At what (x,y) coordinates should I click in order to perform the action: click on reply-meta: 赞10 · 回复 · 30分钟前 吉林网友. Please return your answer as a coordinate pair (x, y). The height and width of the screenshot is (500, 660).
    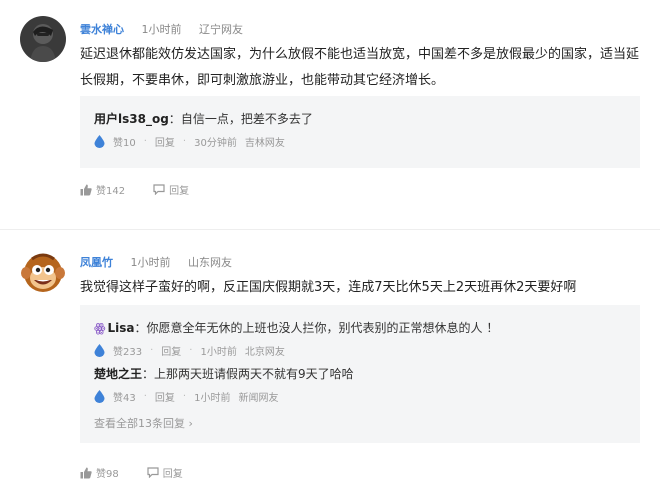
    Looking at the image, I should click on (359, 141).